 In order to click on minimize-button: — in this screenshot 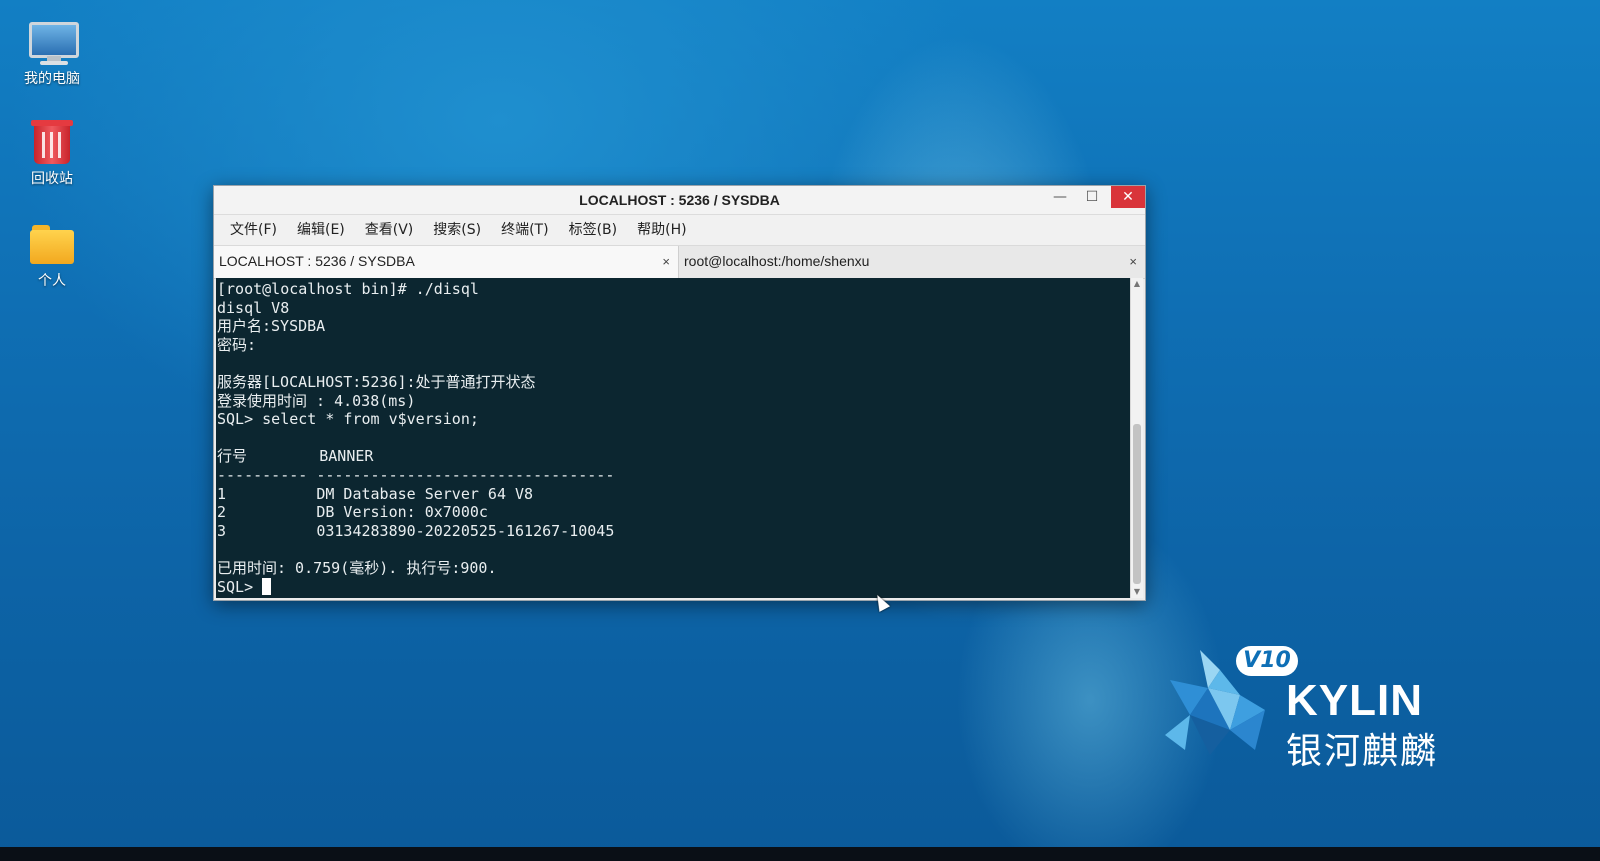, I will do `click(1060, 197)`.